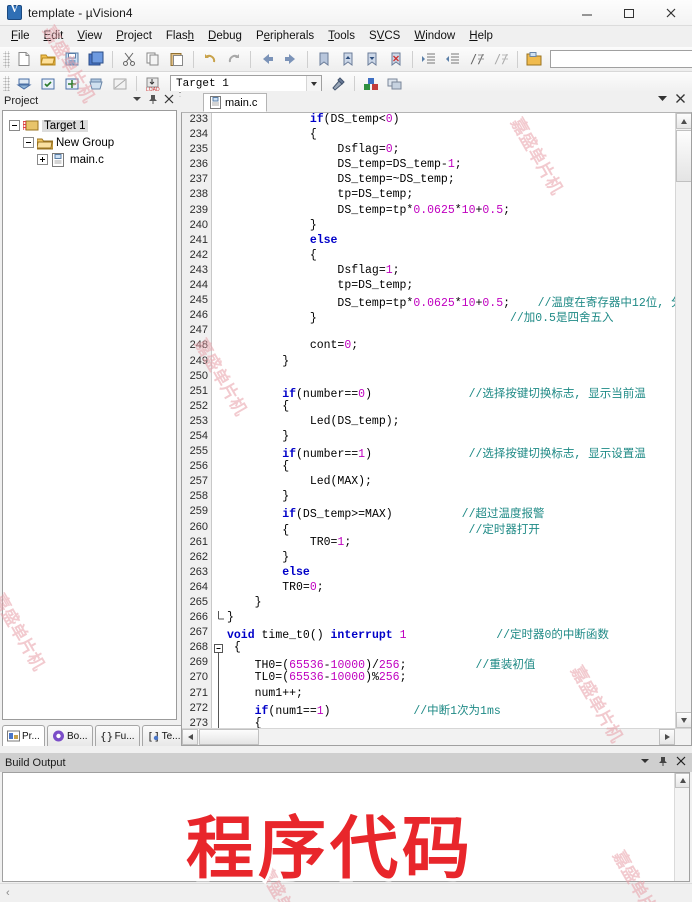 Image resolution: width=692 pixels, height=902 pixels. I want to click on save-icon, so click(72, 59).